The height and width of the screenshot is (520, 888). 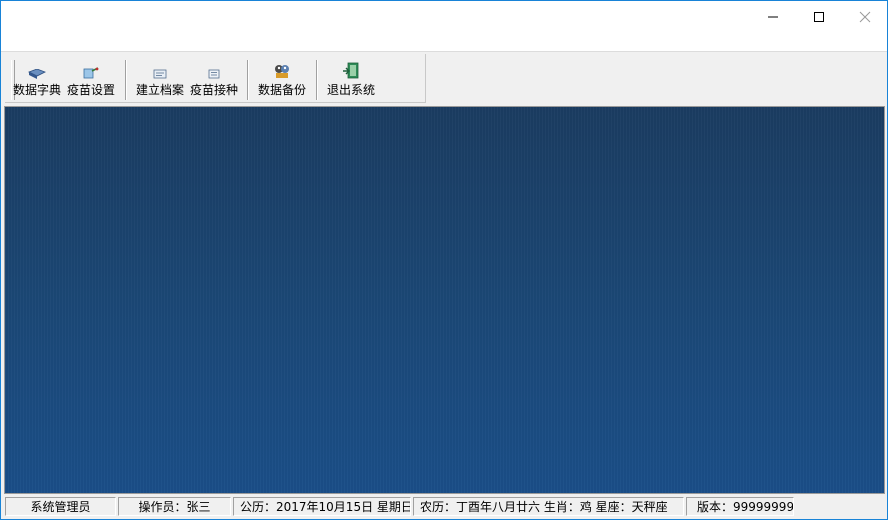 What do you see at coordinates (91, 90) in the screenshot?
I see `vaccine-settings-label: 疫苗设置` at bounding box center [91, 90].